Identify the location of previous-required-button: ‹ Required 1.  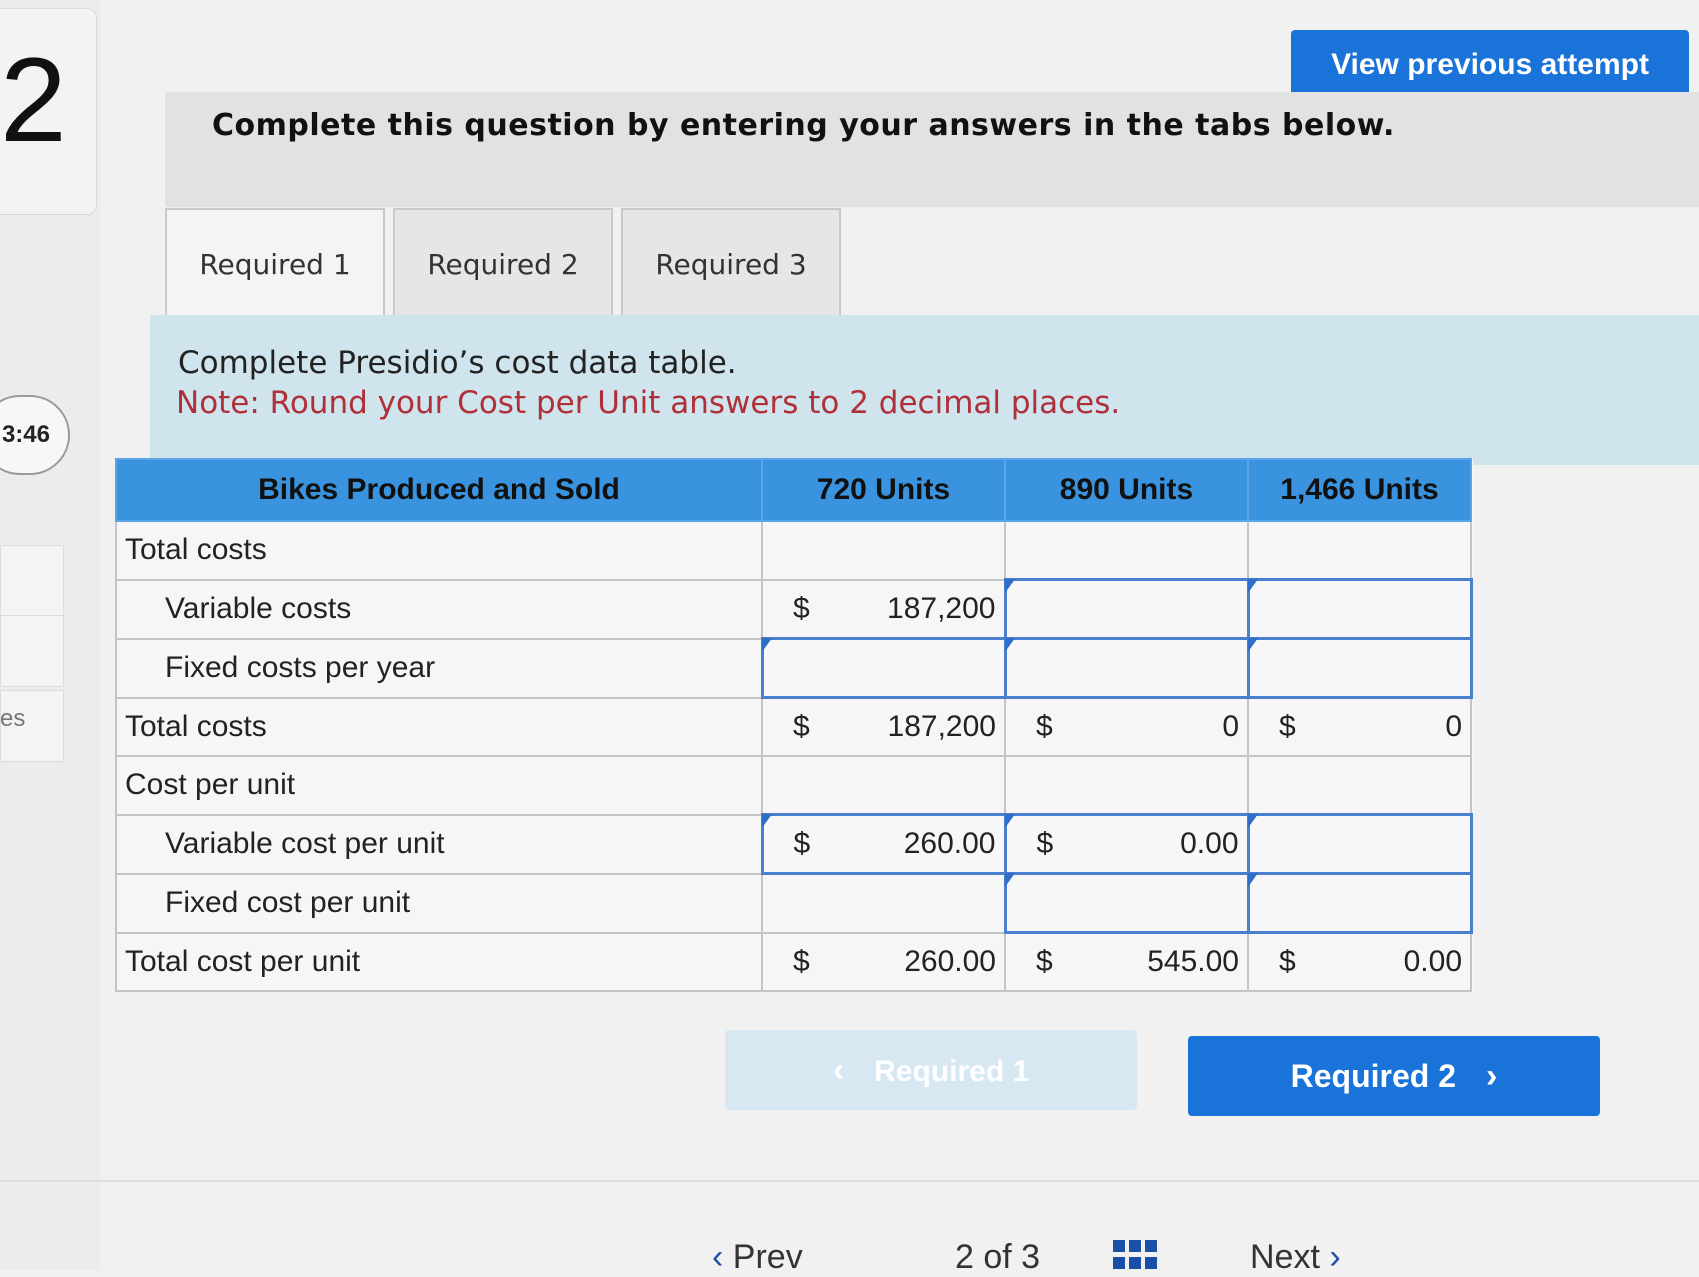
(931, 1070).